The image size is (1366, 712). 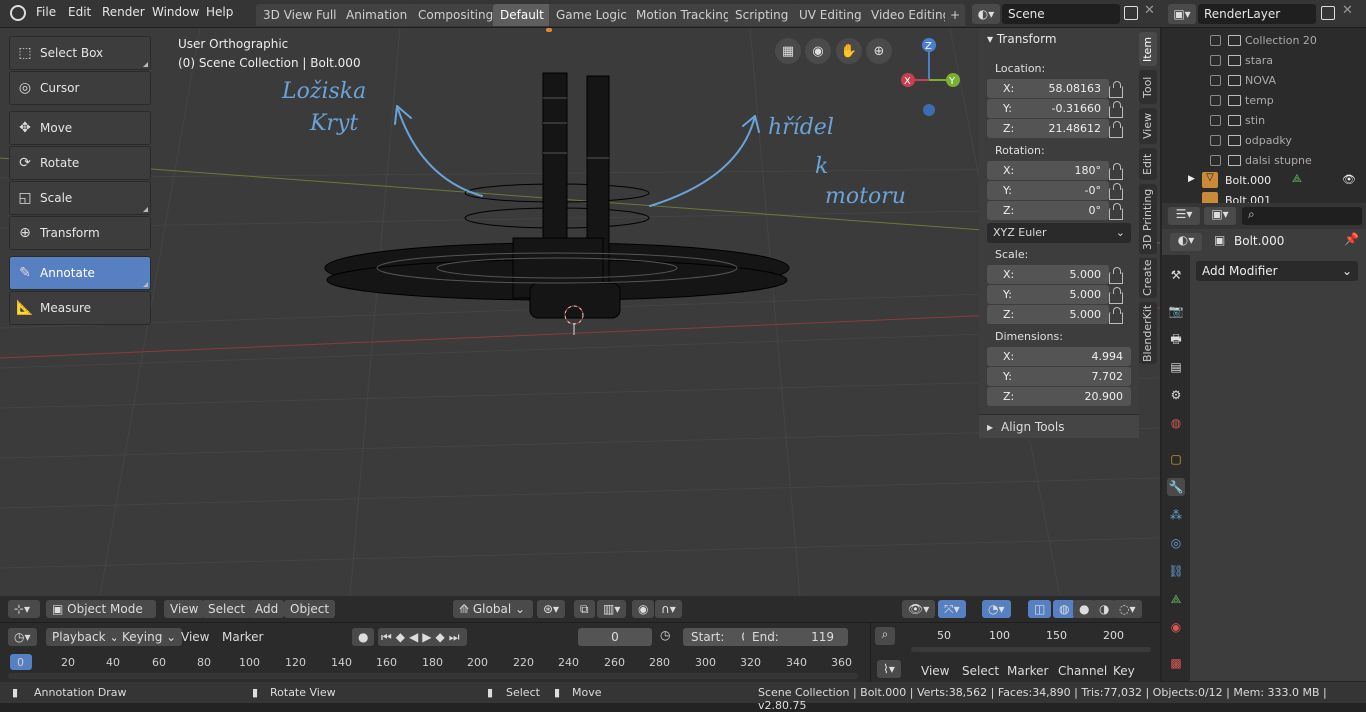 What do you see at coordinates (267, 609) in the screenshot?
I see `menu-add: Add` at bounding box center [267, 609].